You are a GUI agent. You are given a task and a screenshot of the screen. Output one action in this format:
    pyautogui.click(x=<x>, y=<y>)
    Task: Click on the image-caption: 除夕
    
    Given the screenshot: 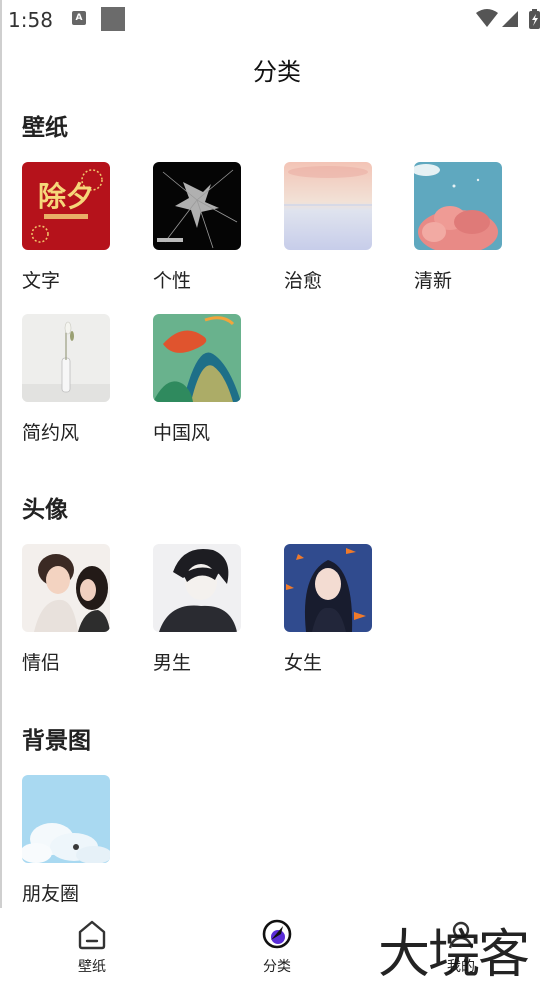 What is the action you would take?
    pyautogui.click(x=66, y=196)
    